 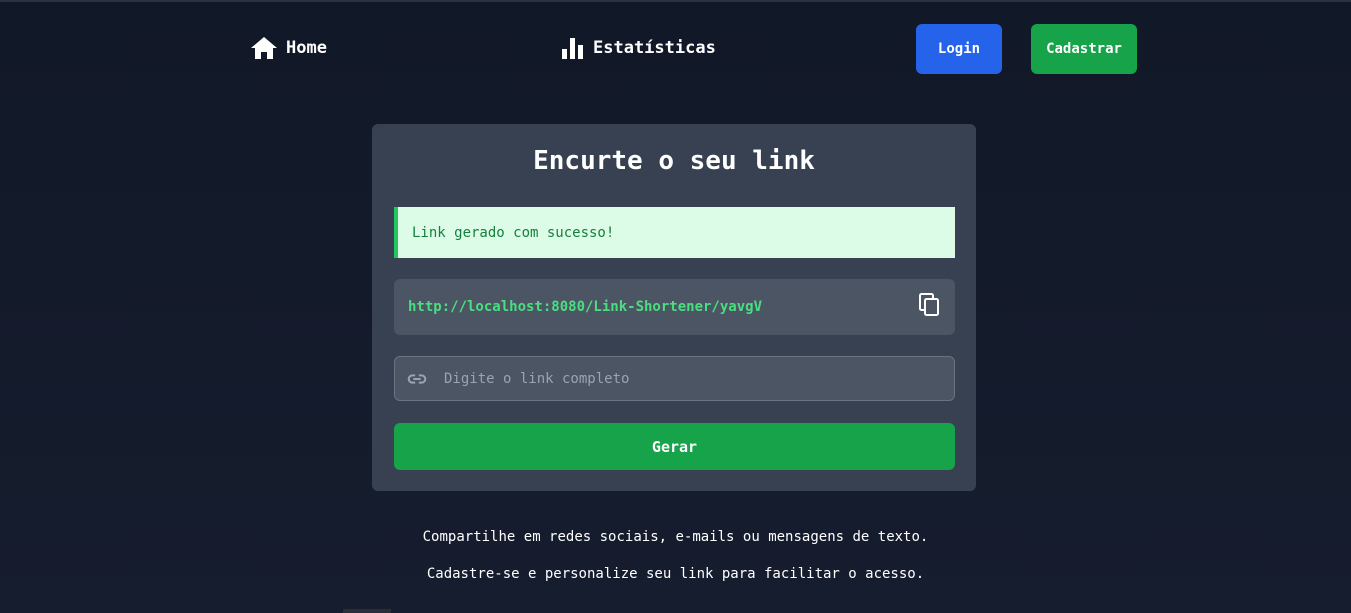 What do you see at coordinates (306, 48) in the screenshot?
I see `nav-home-label: Home` at bounding box center [306, 48].